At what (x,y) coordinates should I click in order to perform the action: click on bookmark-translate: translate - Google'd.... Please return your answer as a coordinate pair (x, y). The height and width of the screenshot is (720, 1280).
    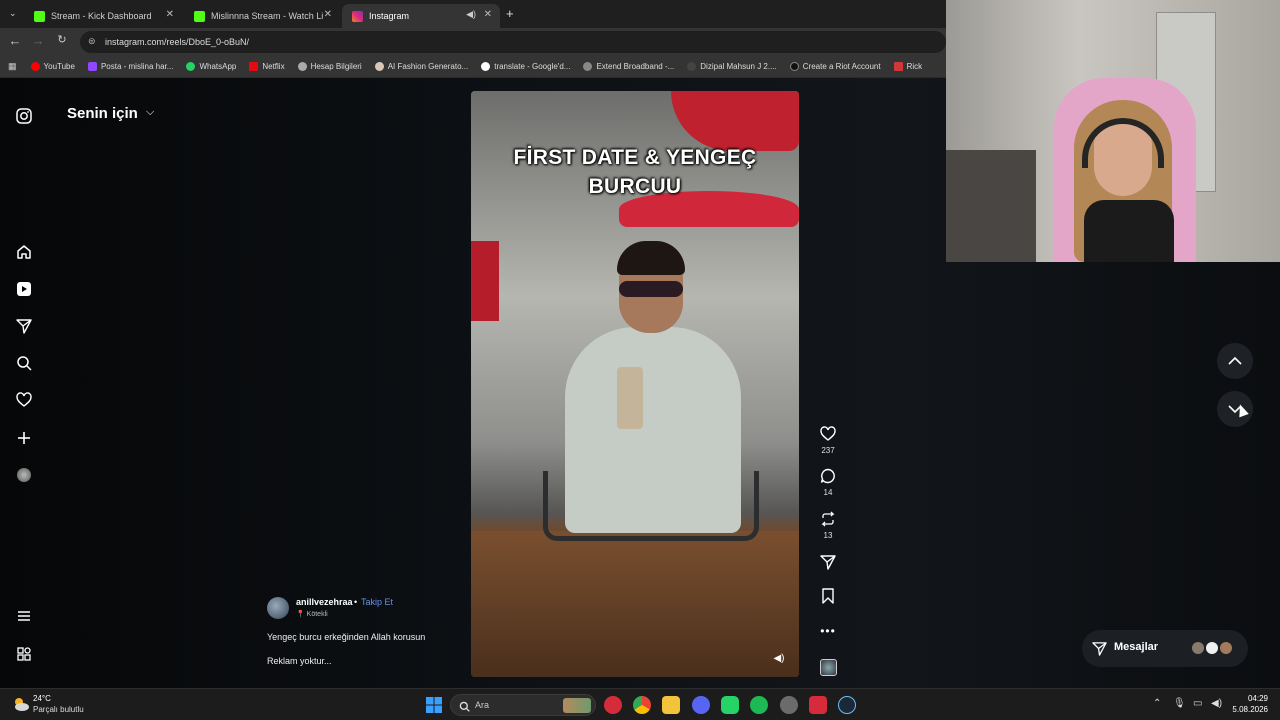
    Looking at the image, I should click on (525, 66).